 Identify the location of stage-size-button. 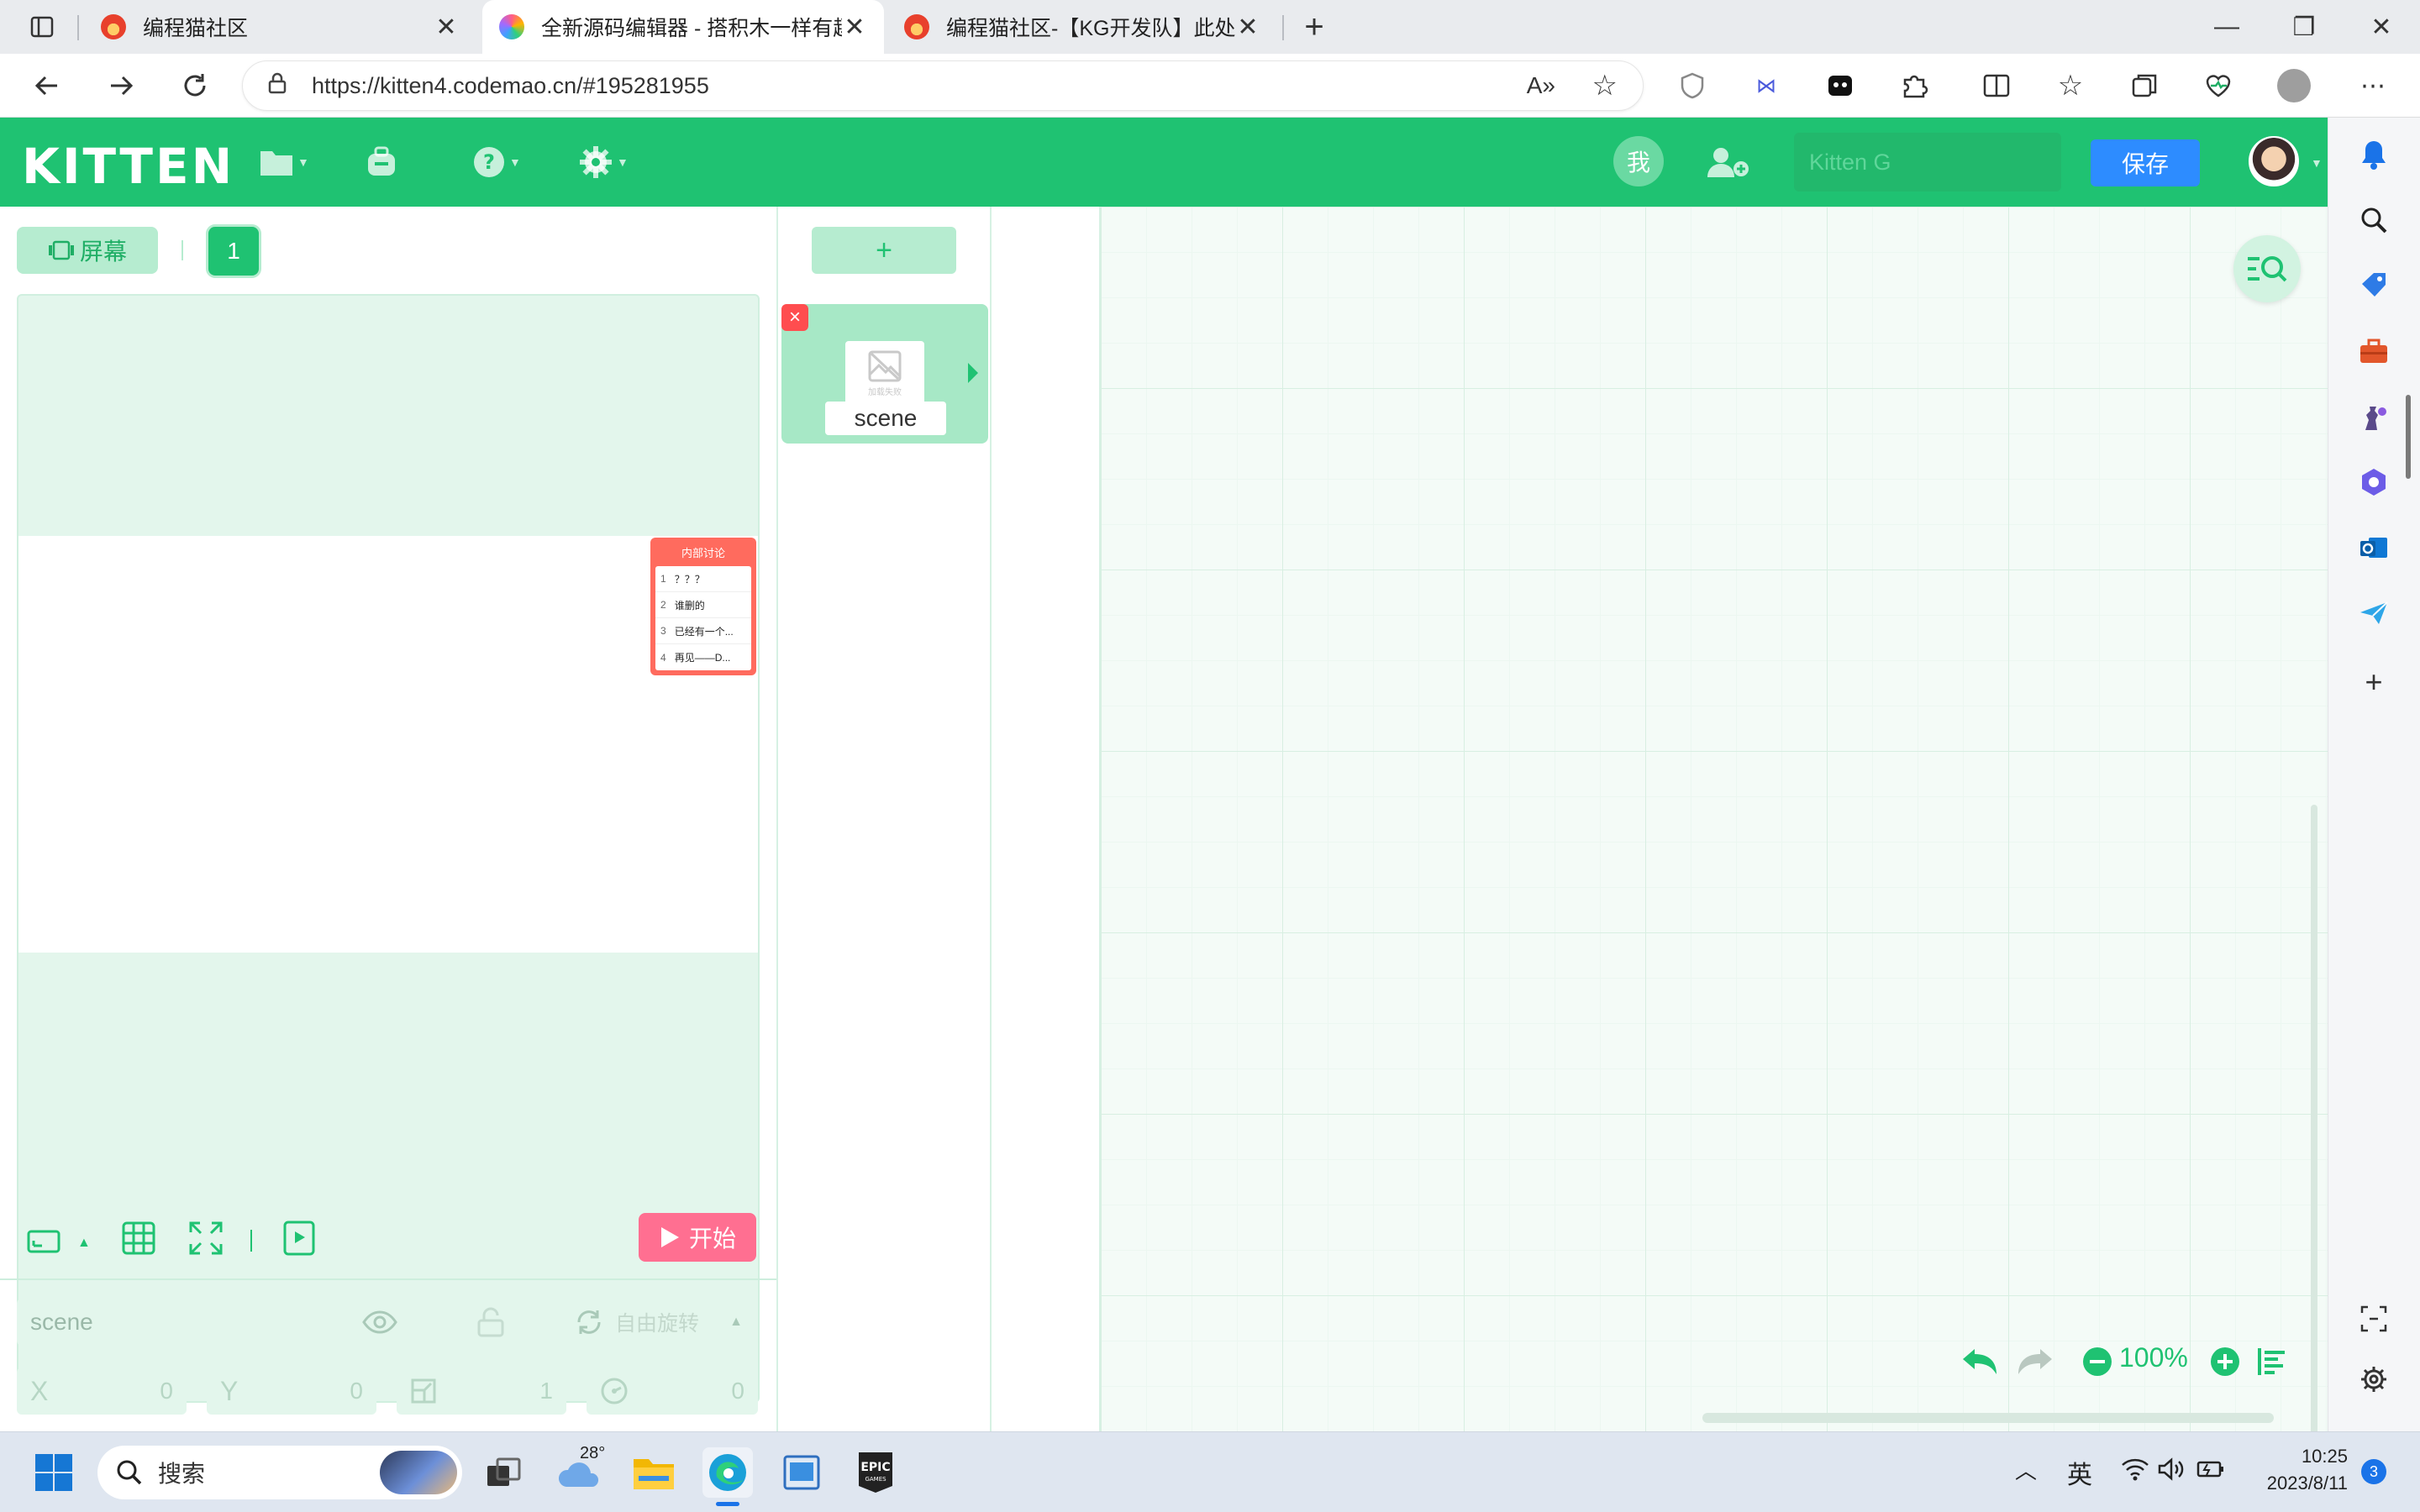
(43, 1241).